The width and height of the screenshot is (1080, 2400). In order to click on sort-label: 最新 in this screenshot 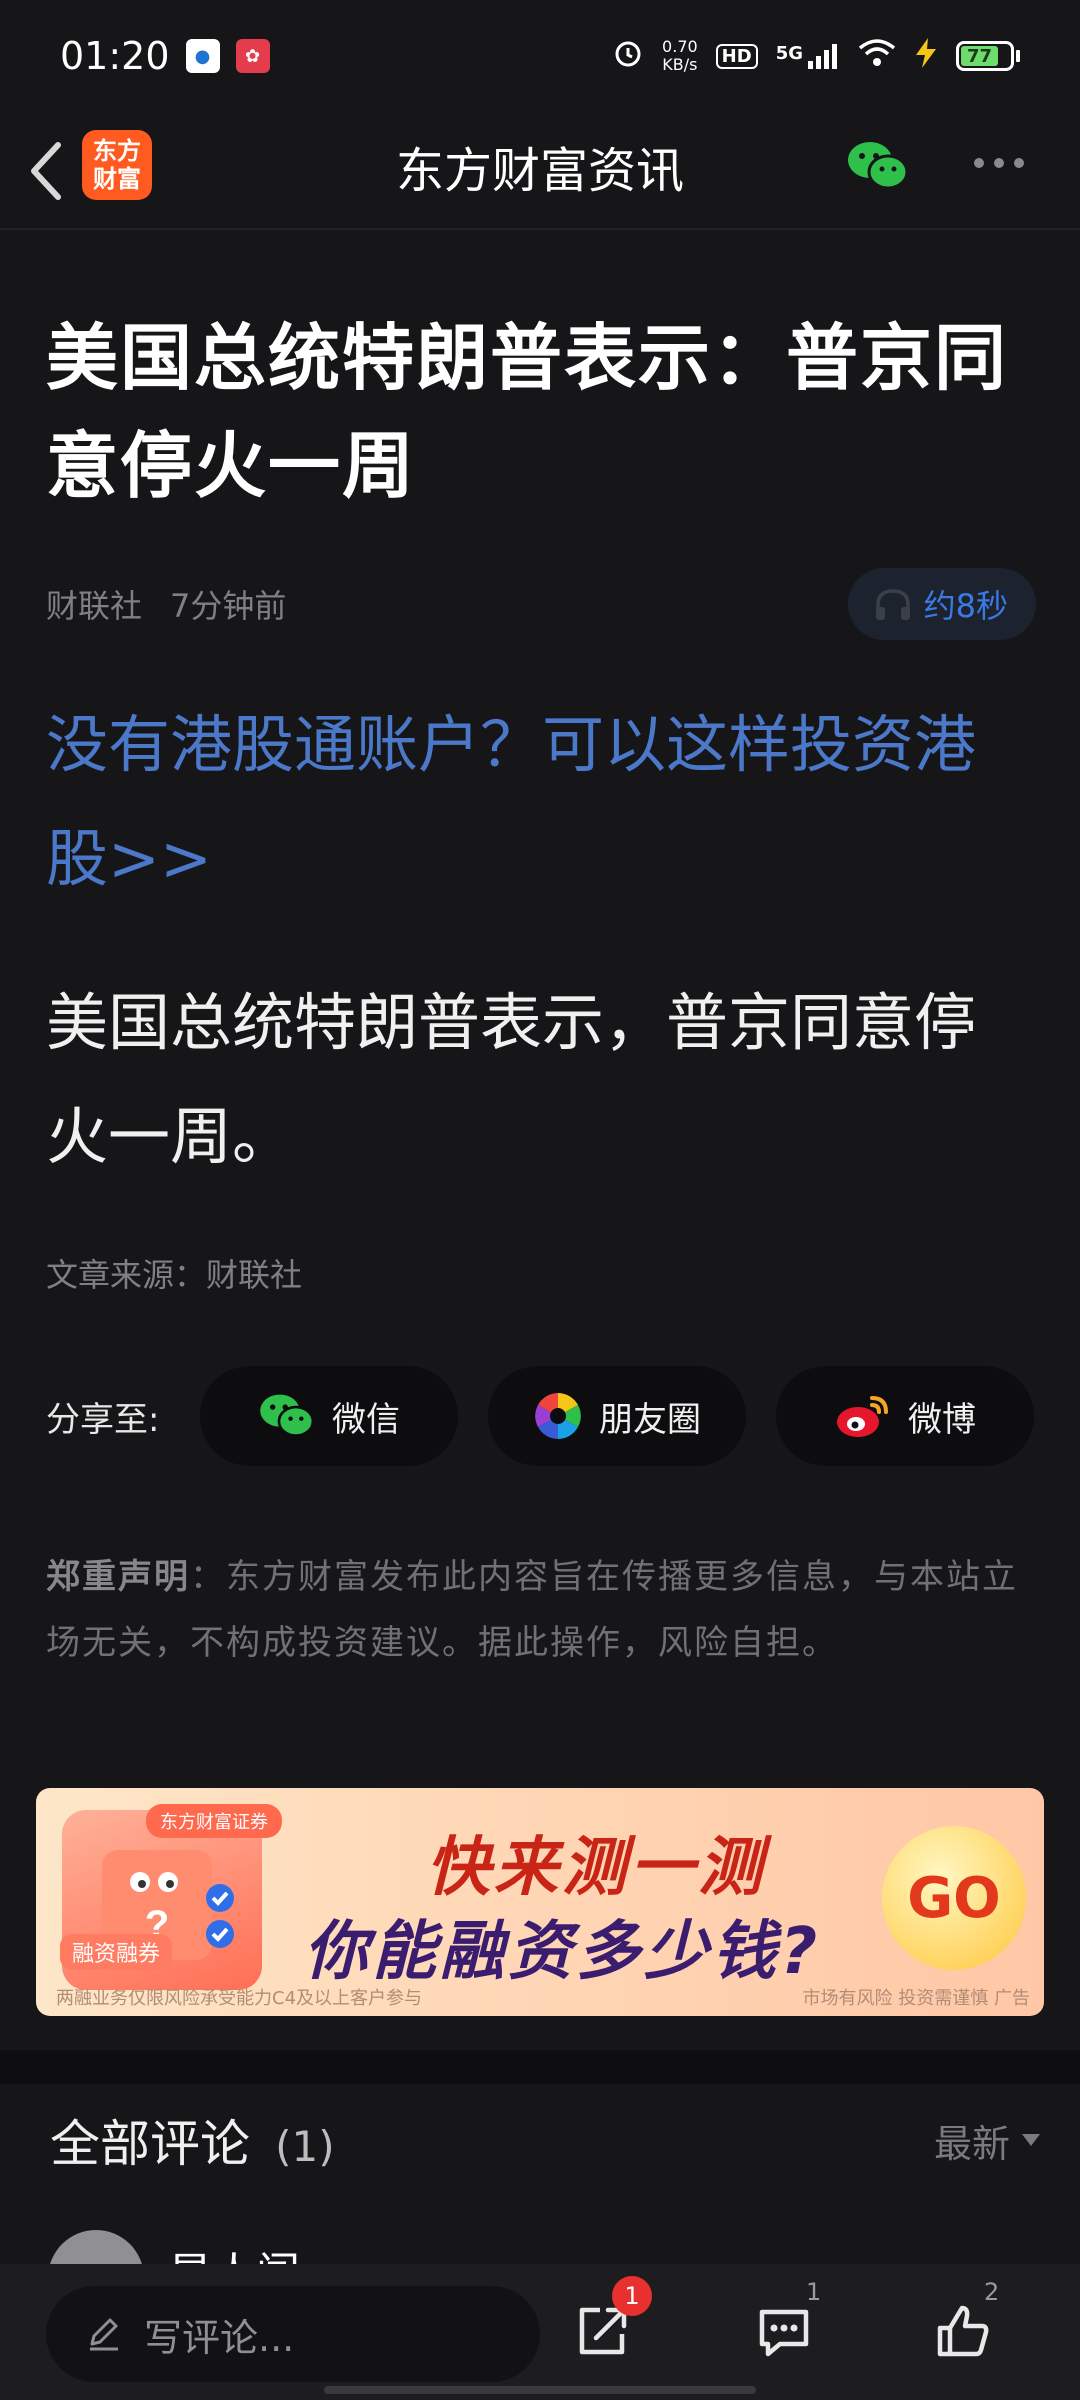, I will do `click(971, 2143)`.